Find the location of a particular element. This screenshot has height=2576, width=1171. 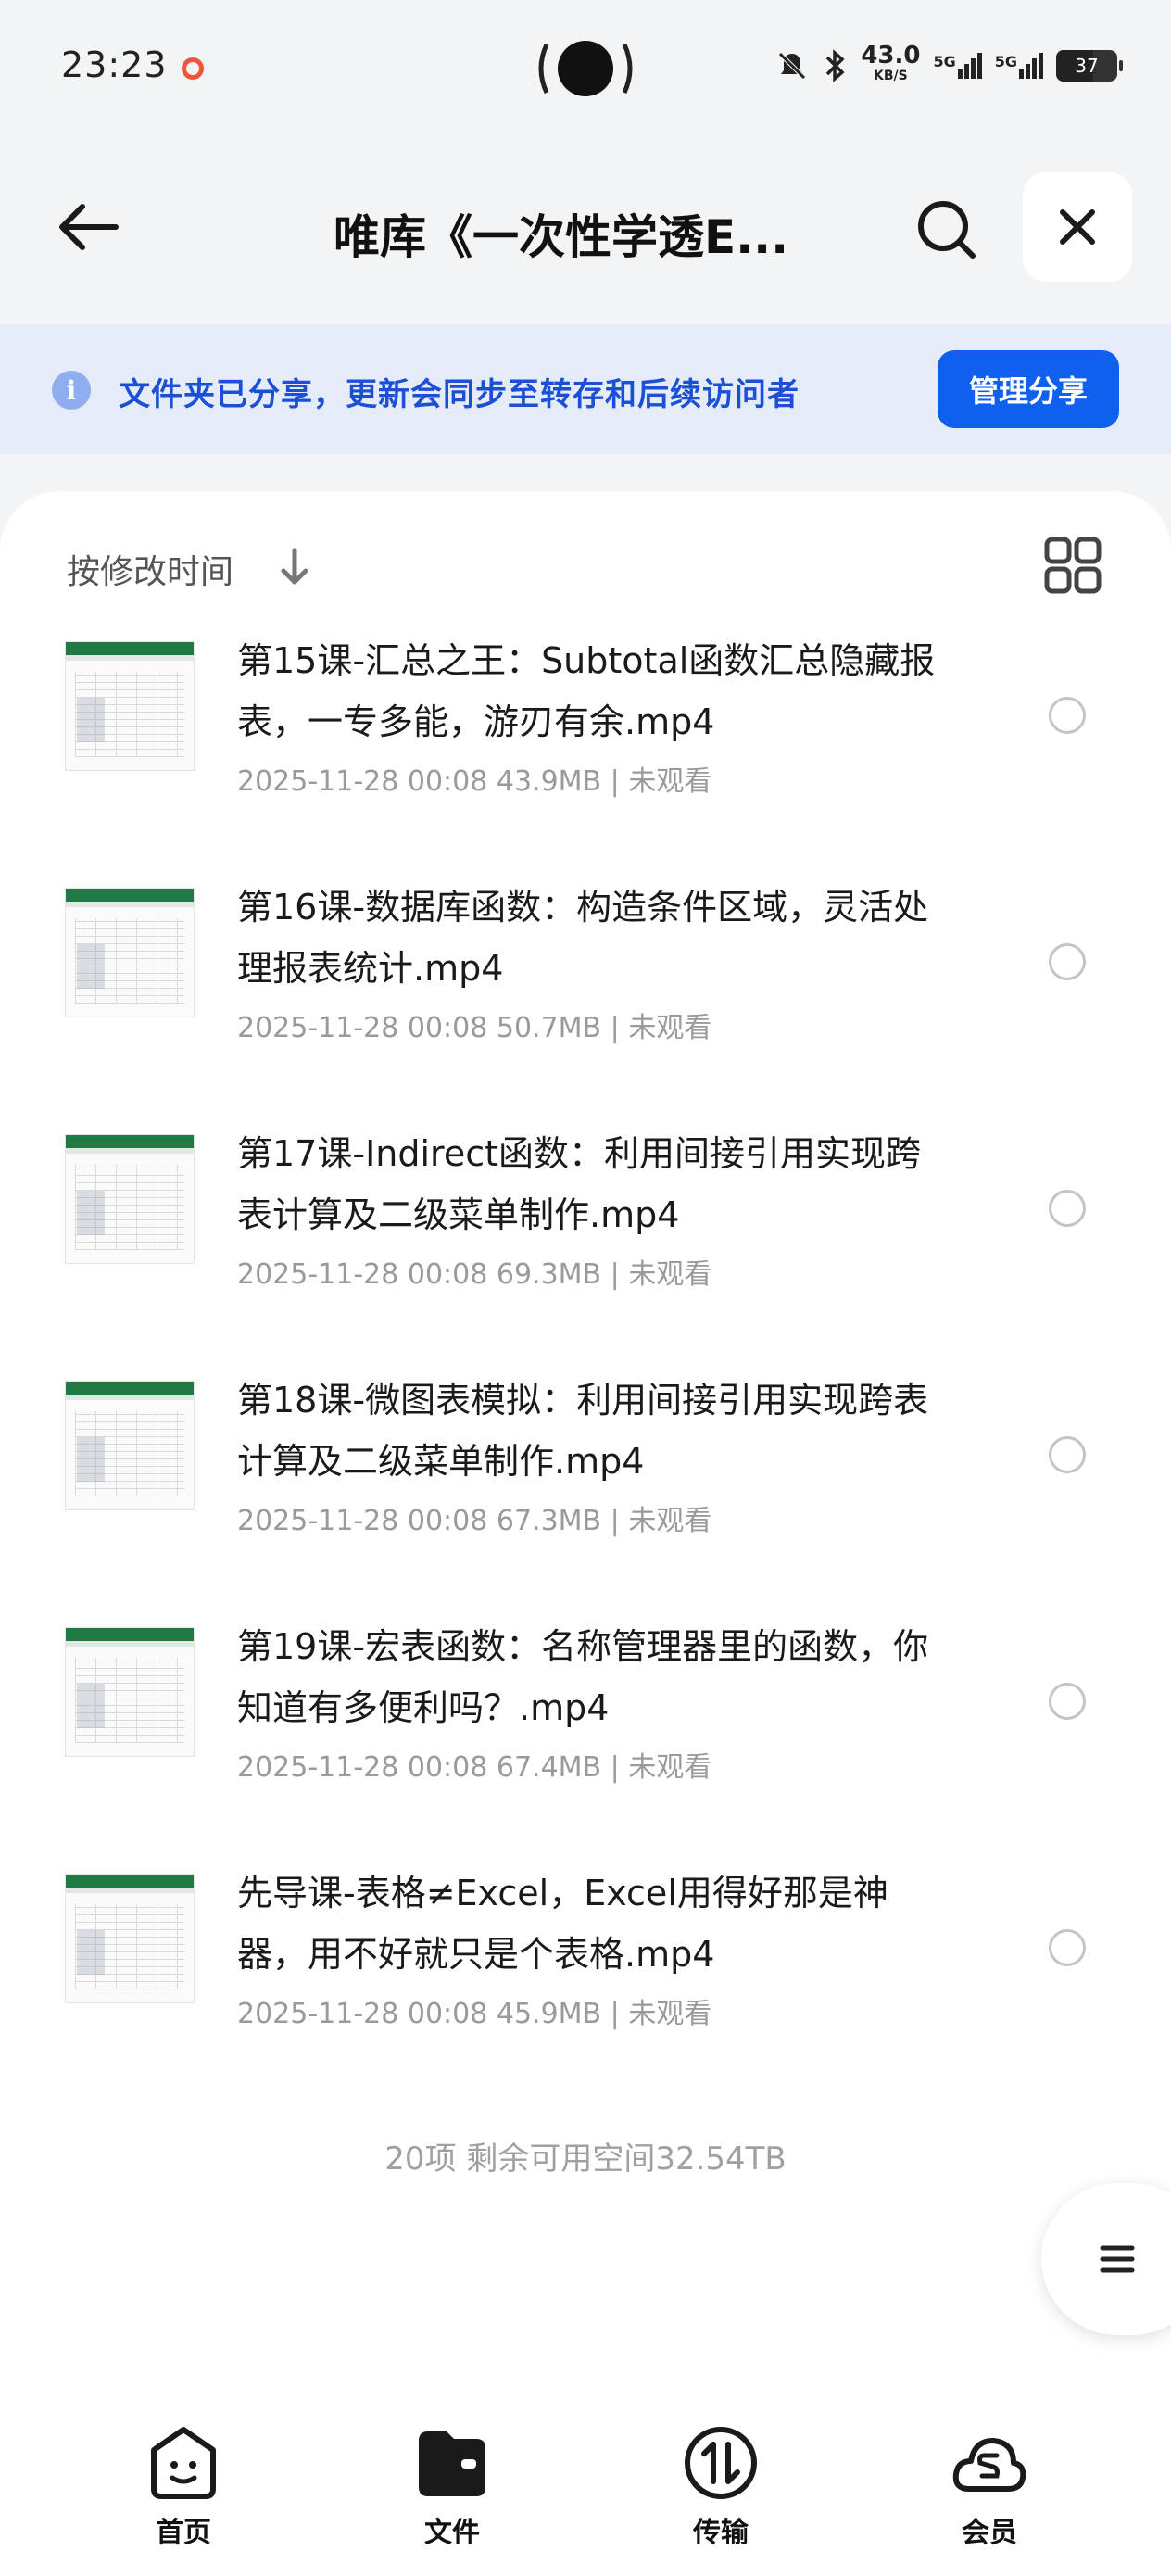

status-time: 23:23 is located at coordinates (115, 64).